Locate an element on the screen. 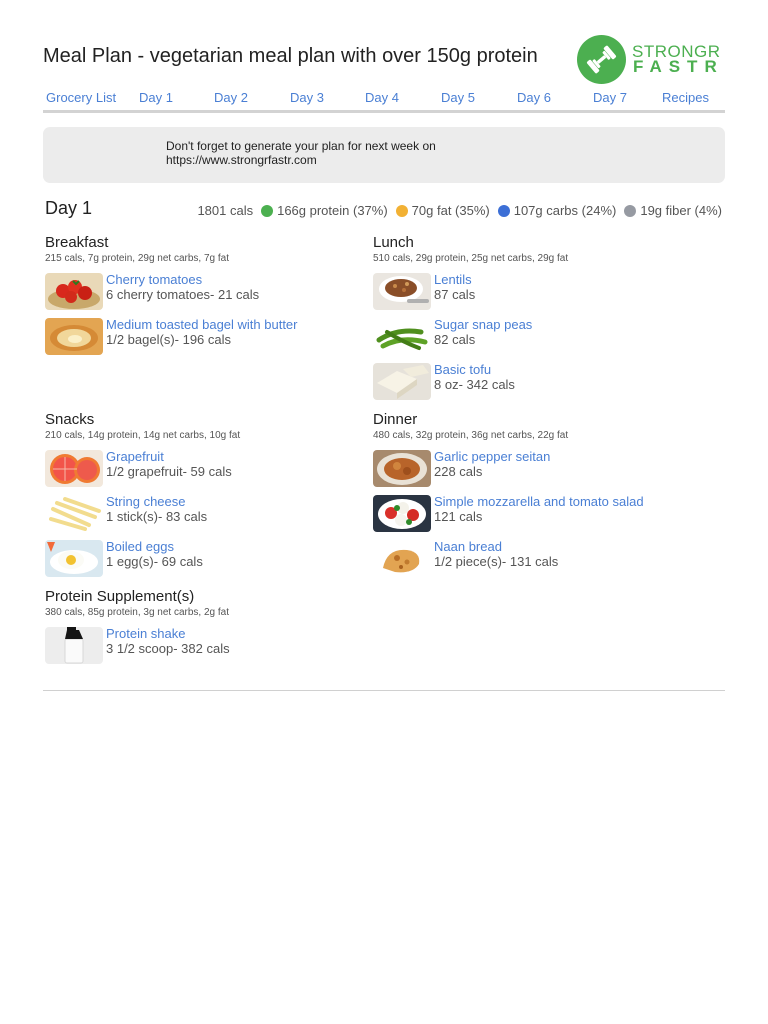 The image size is (768, 1024). nav-grocery-list: Grocery List is located at coordinates (81, 97).